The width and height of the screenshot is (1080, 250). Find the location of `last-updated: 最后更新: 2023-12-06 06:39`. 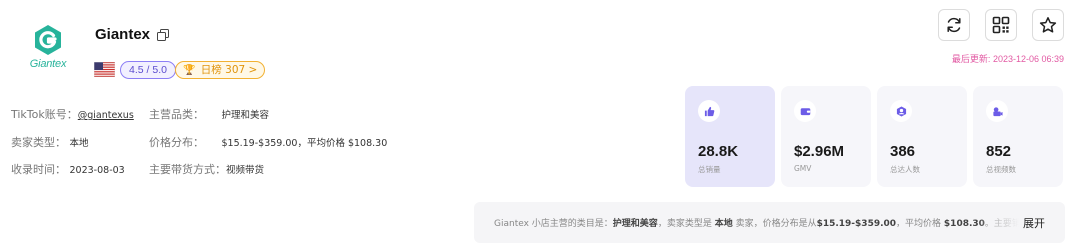

last-updated: 最后更新: 2023-12-06 06:39 is located at coordinates (1008, 58).